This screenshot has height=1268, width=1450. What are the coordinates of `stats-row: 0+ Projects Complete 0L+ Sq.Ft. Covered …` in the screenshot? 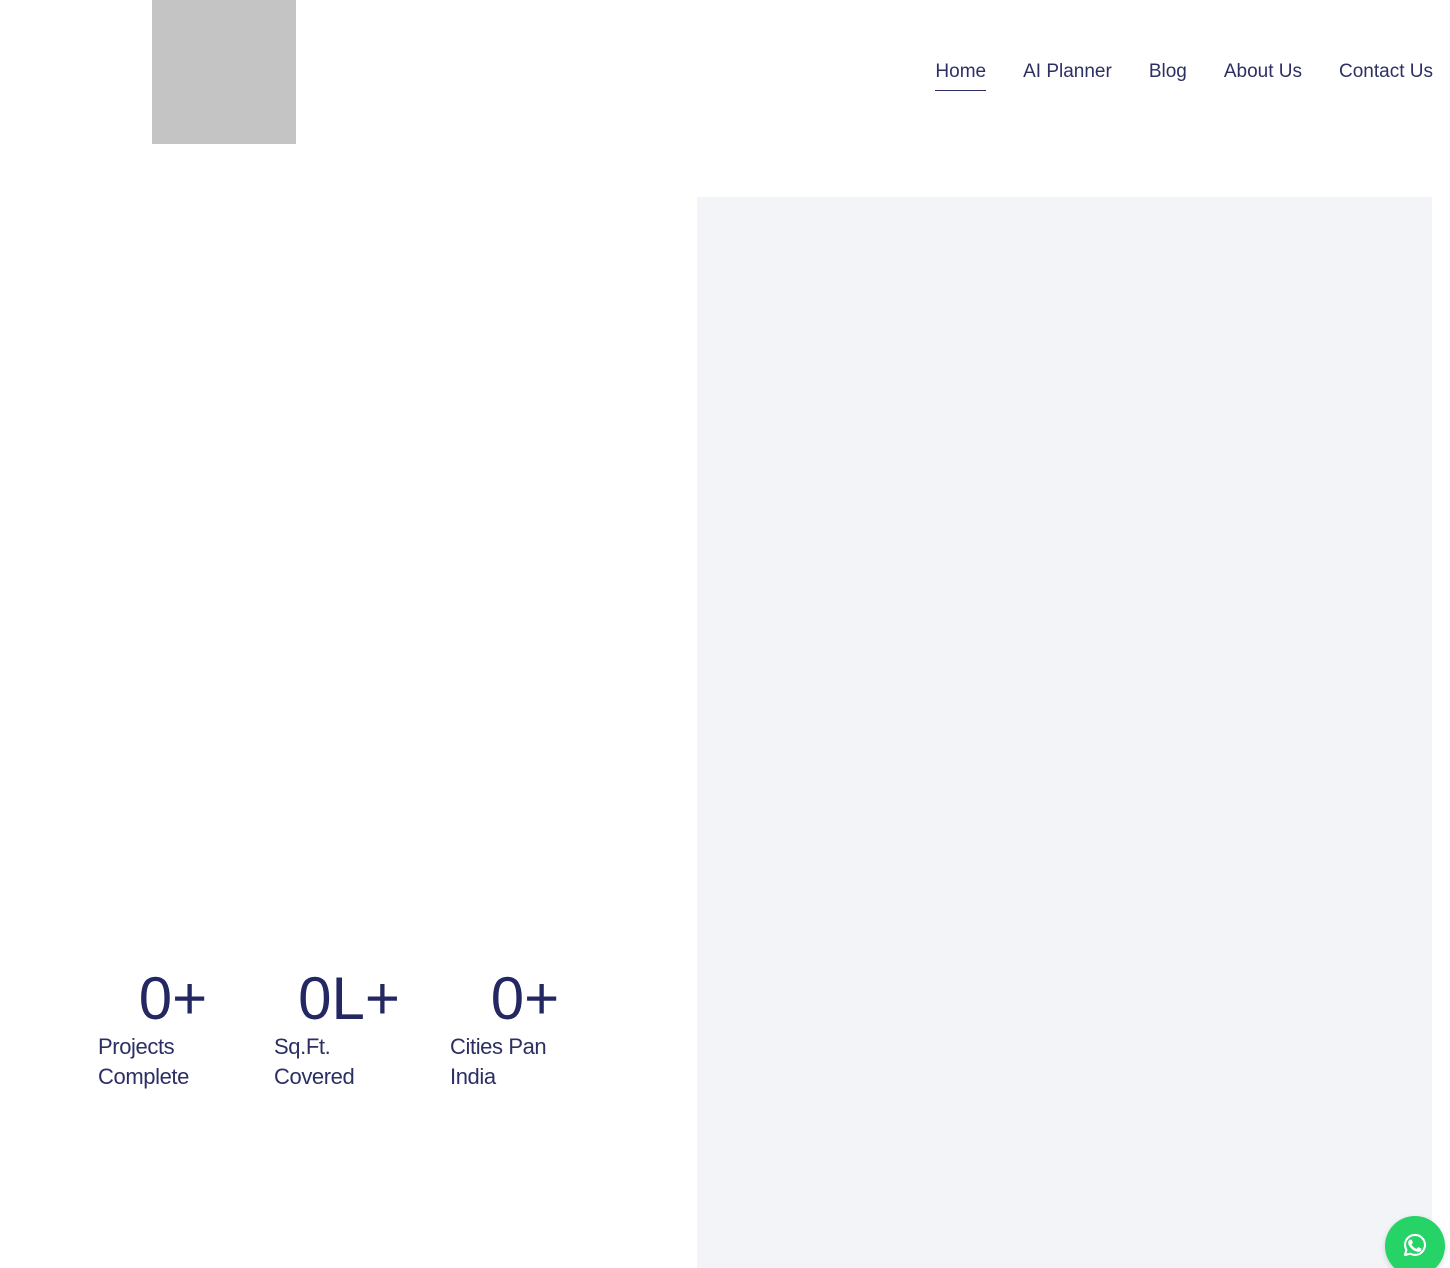 It's located at (362, 1029).